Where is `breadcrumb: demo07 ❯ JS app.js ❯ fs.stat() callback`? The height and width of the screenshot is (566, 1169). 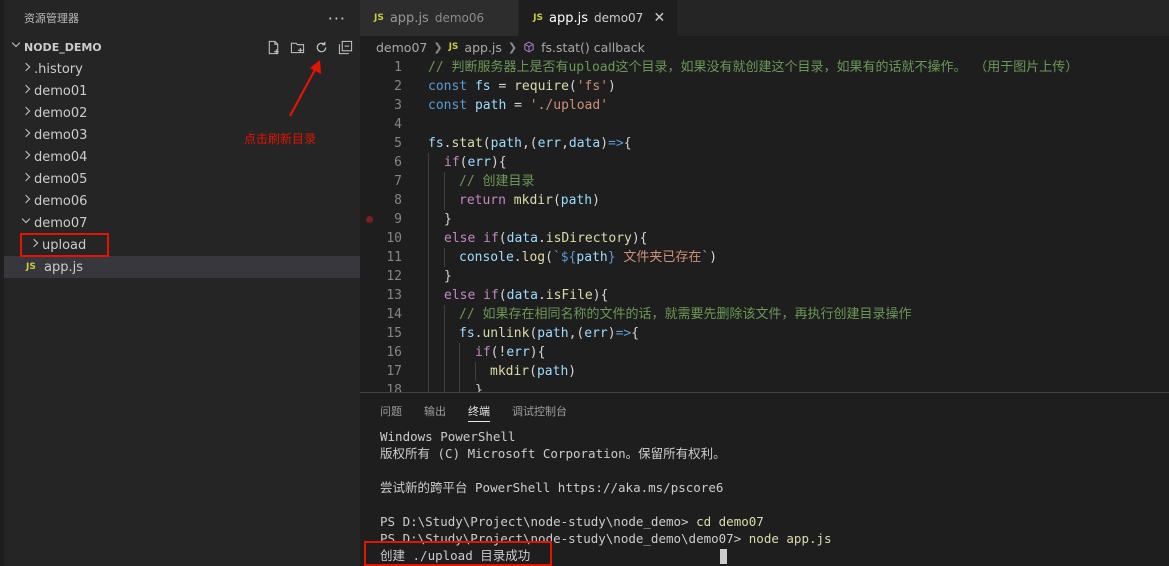 breadcrumb: demo07 ❯ JS app.js ❯ fs.stat() callback is located at coordinates (764, 47).